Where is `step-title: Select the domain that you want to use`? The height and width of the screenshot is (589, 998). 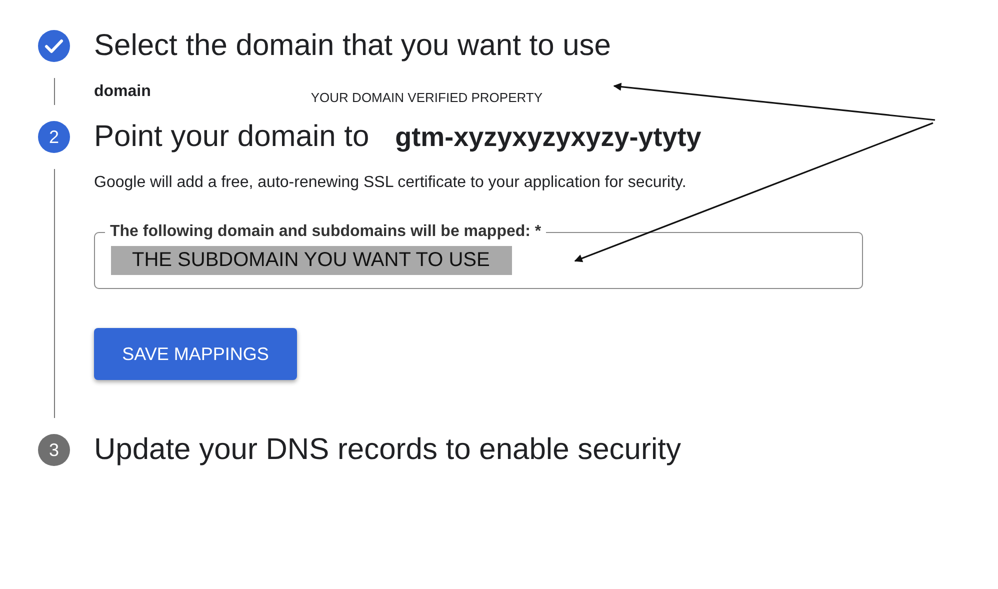 step-title: Select the domain that you want to use is located at coordinates (352, 46).